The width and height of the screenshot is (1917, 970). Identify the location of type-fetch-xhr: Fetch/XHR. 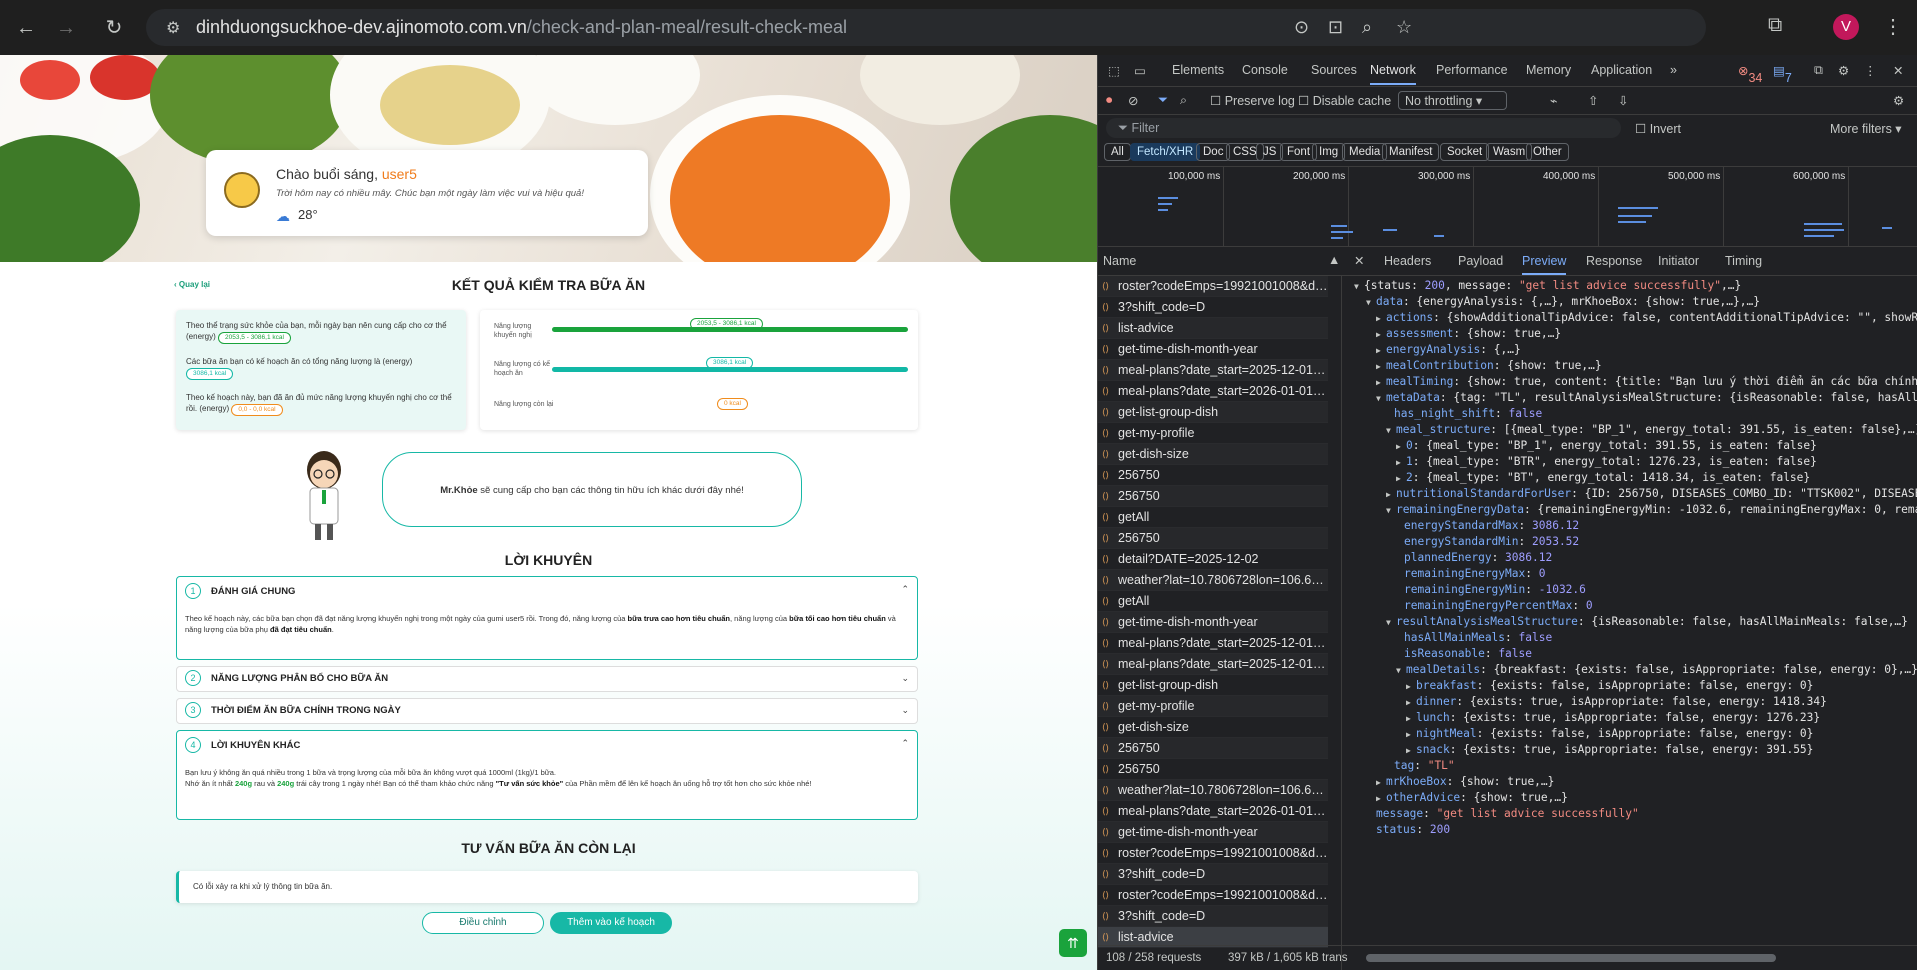
(1165, 152).